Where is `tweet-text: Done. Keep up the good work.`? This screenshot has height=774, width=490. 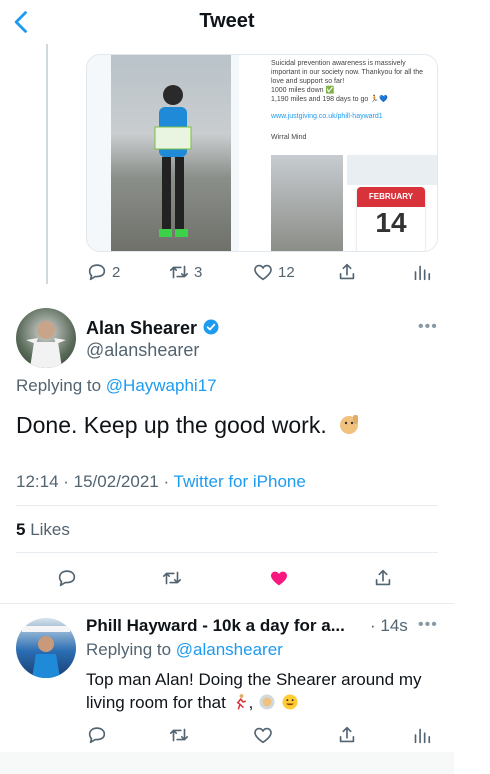
tweet-text: Done. Keep up the good work. is located at coordinates (188, 425).